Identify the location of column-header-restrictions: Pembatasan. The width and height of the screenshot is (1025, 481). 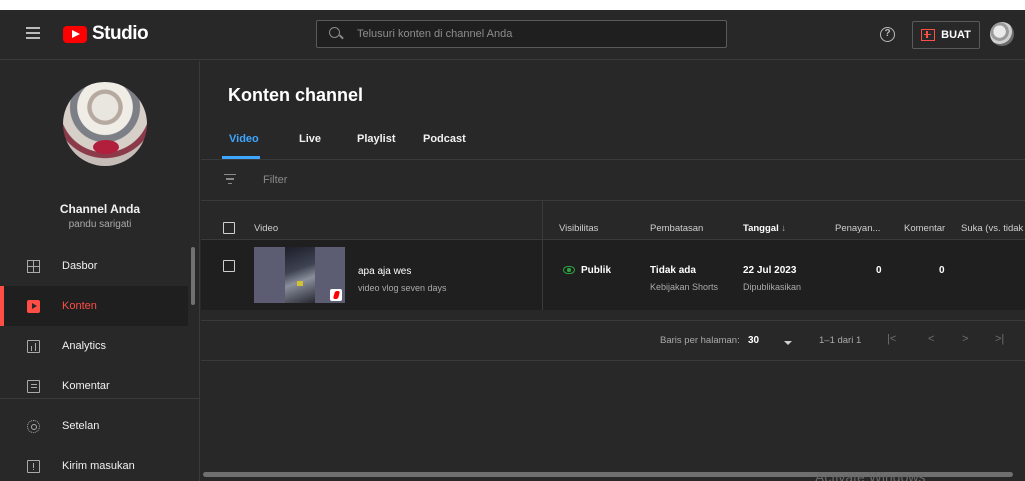
(677, 228).